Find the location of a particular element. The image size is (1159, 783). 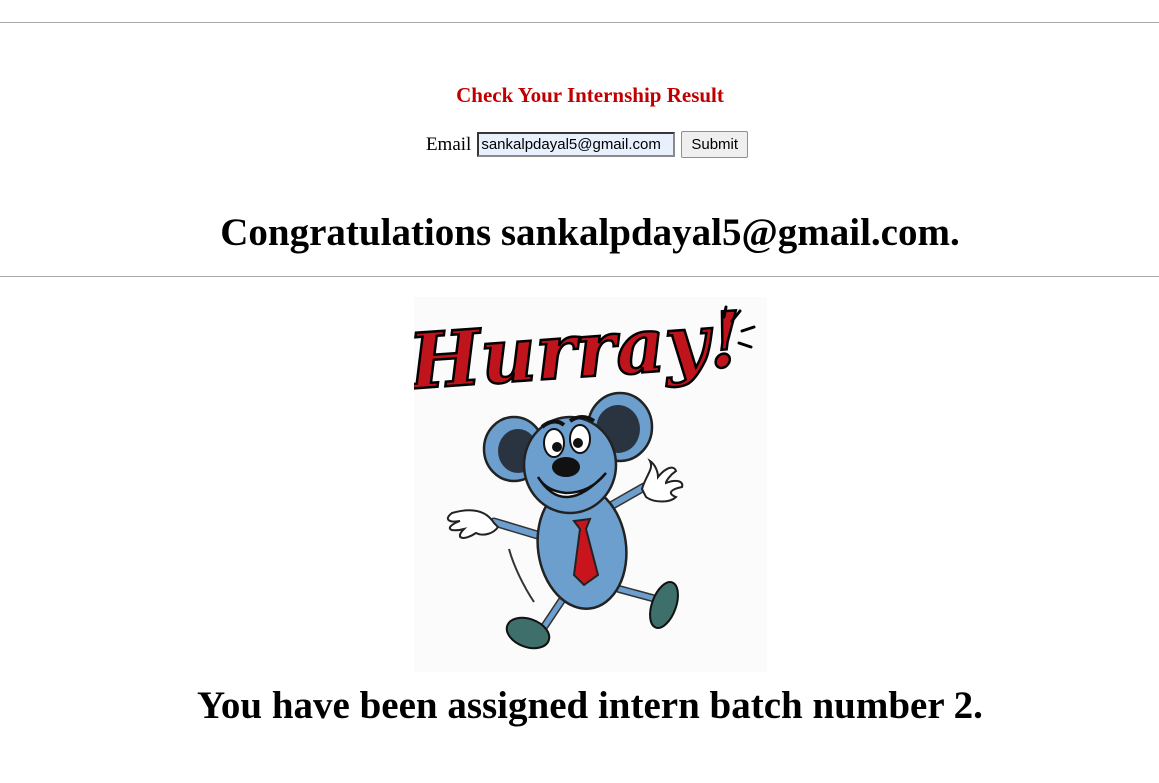

hurray-banner-text: Hurray! is located at coordinates (579, 352).